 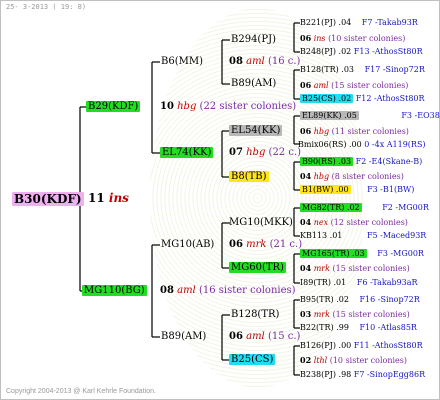 I want to click on gen5-code-3: F13 -AthosSt80R, so click(x=388, y=51).